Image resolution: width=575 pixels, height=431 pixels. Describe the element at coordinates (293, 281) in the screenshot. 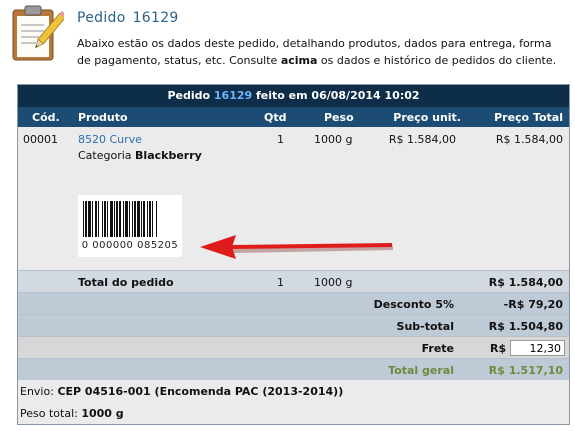

I see `order-total-row: Total do pedido 1 1000 g R$ 1.584,00` at that location.